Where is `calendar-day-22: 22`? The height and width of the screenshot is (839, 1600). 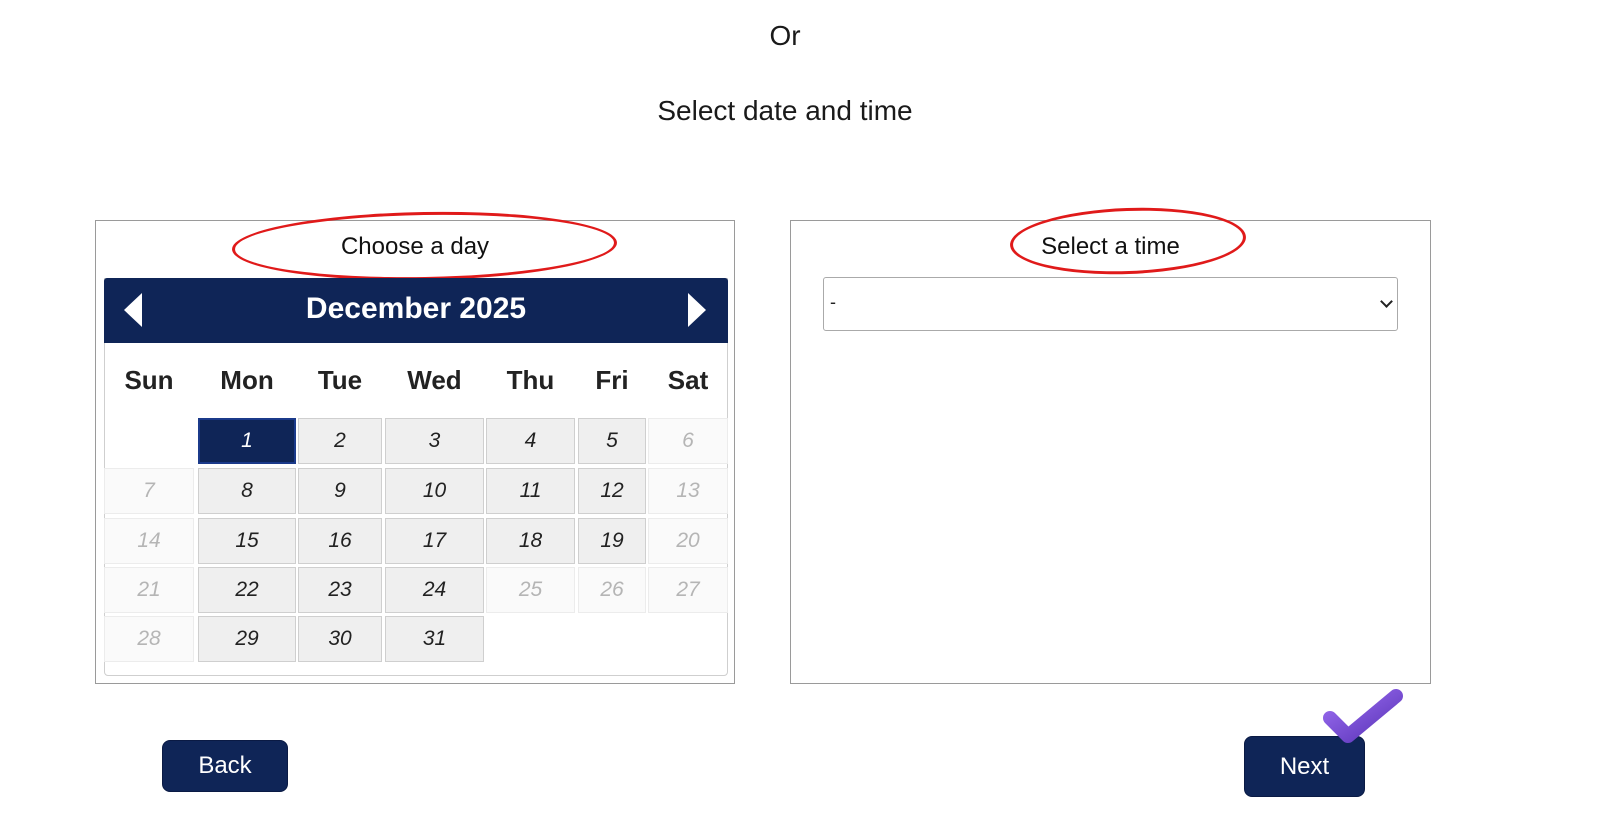 calendar-day-22: 22 is located at coordinates (247, 590).